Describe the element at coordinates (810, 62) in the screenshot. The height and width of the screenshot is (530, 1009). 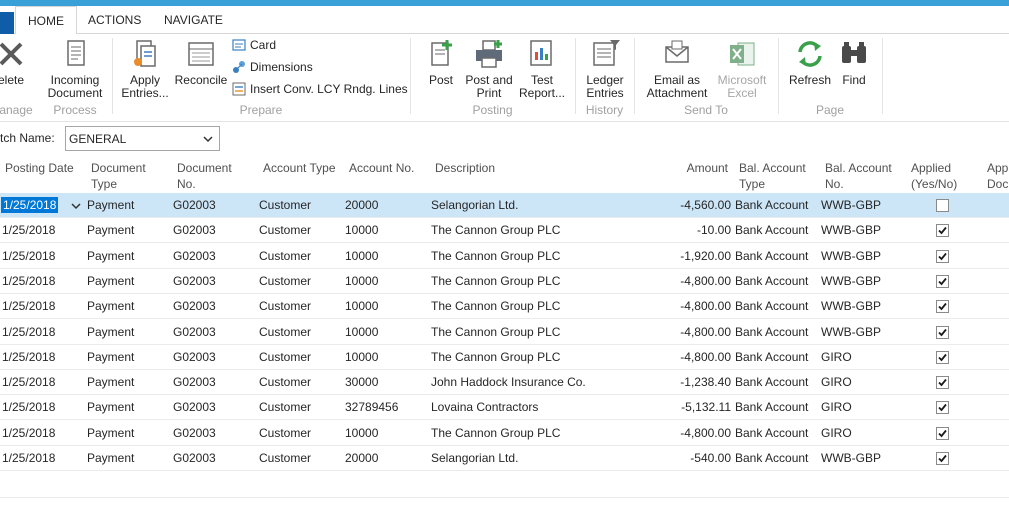
I see `refresh-button: Refresh` at that location.